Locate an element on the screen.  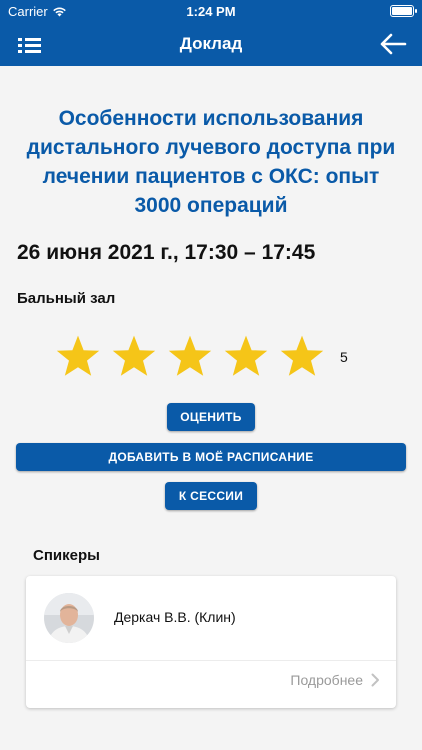
arrow-left-icon is located at coordinates (393, 44).